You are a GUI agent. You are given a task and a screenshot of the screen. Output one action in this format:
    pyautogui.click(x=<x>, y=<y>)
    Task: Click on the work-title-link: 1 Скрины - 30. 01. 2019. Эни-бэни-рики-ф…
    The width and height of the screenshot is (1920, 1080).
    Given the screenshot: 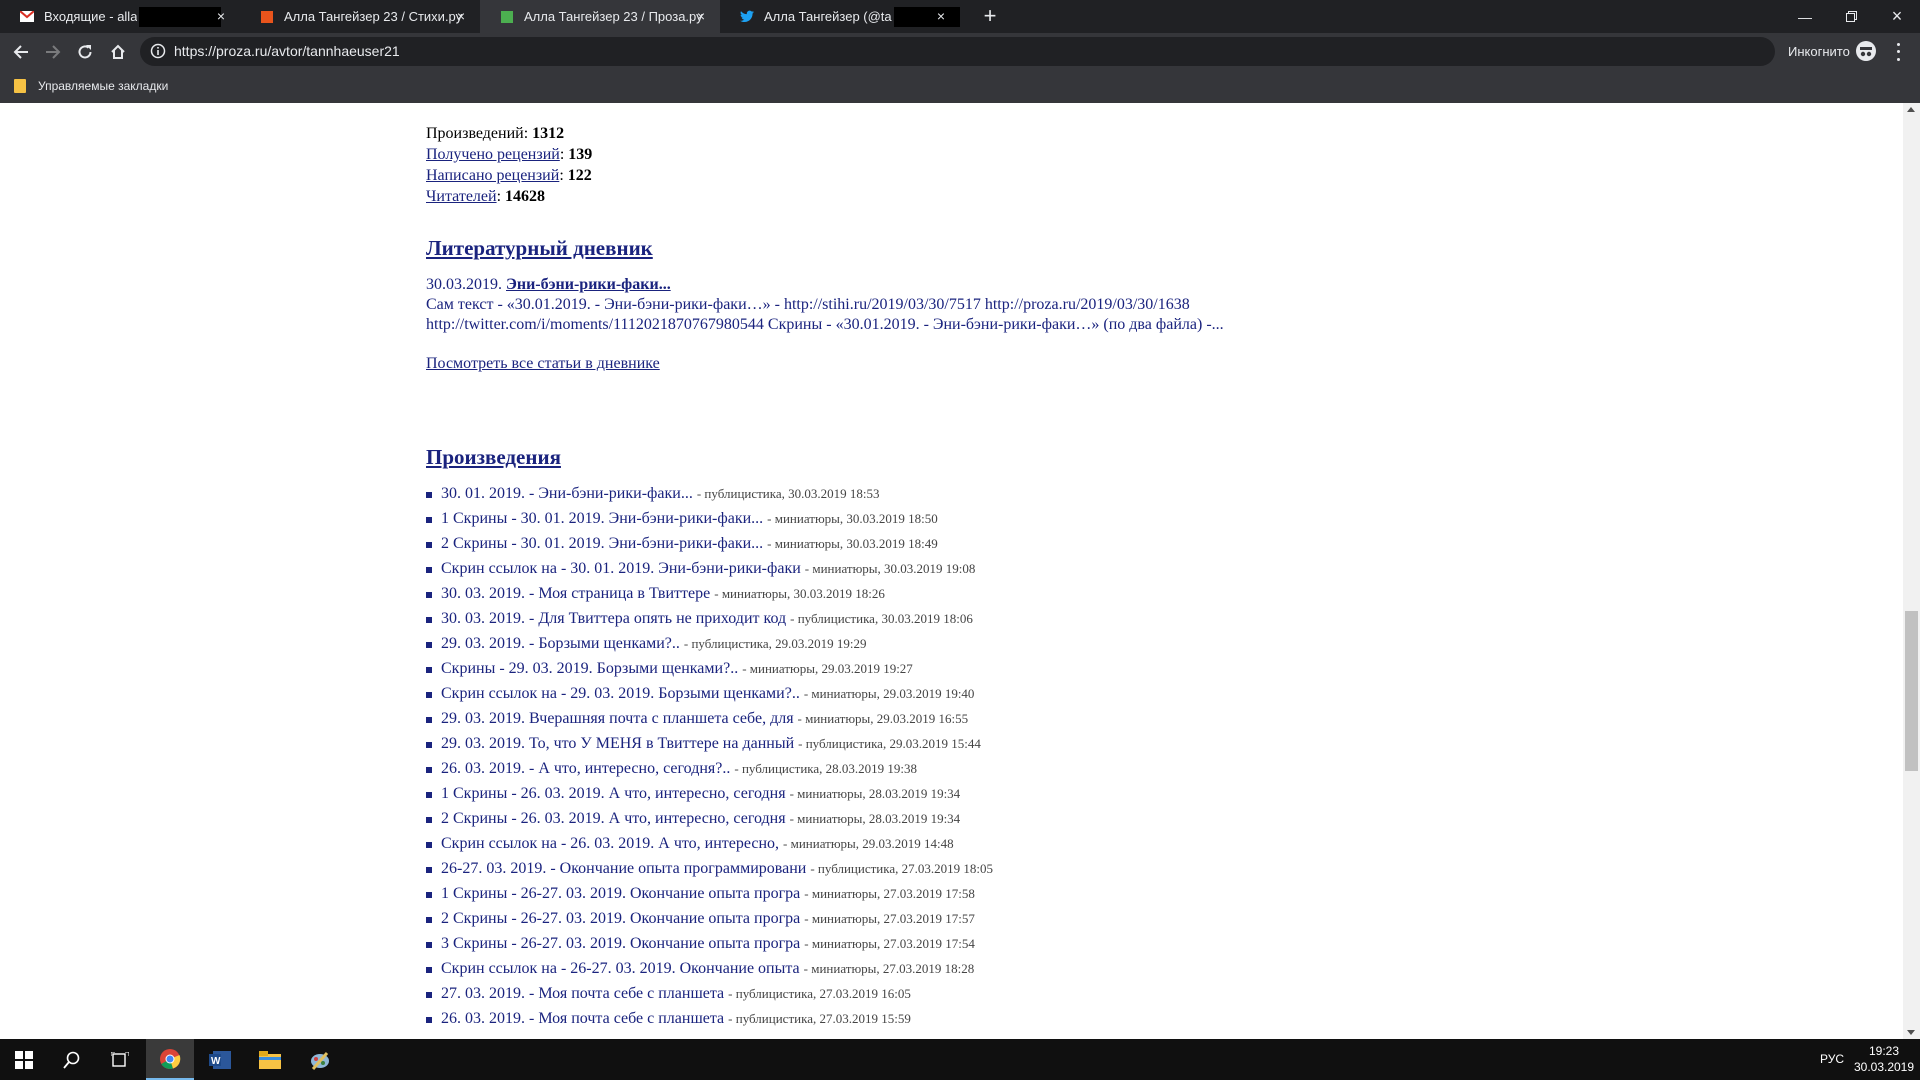 What is the action you would take?
    pyautogui.click(x=602, y=518)
    